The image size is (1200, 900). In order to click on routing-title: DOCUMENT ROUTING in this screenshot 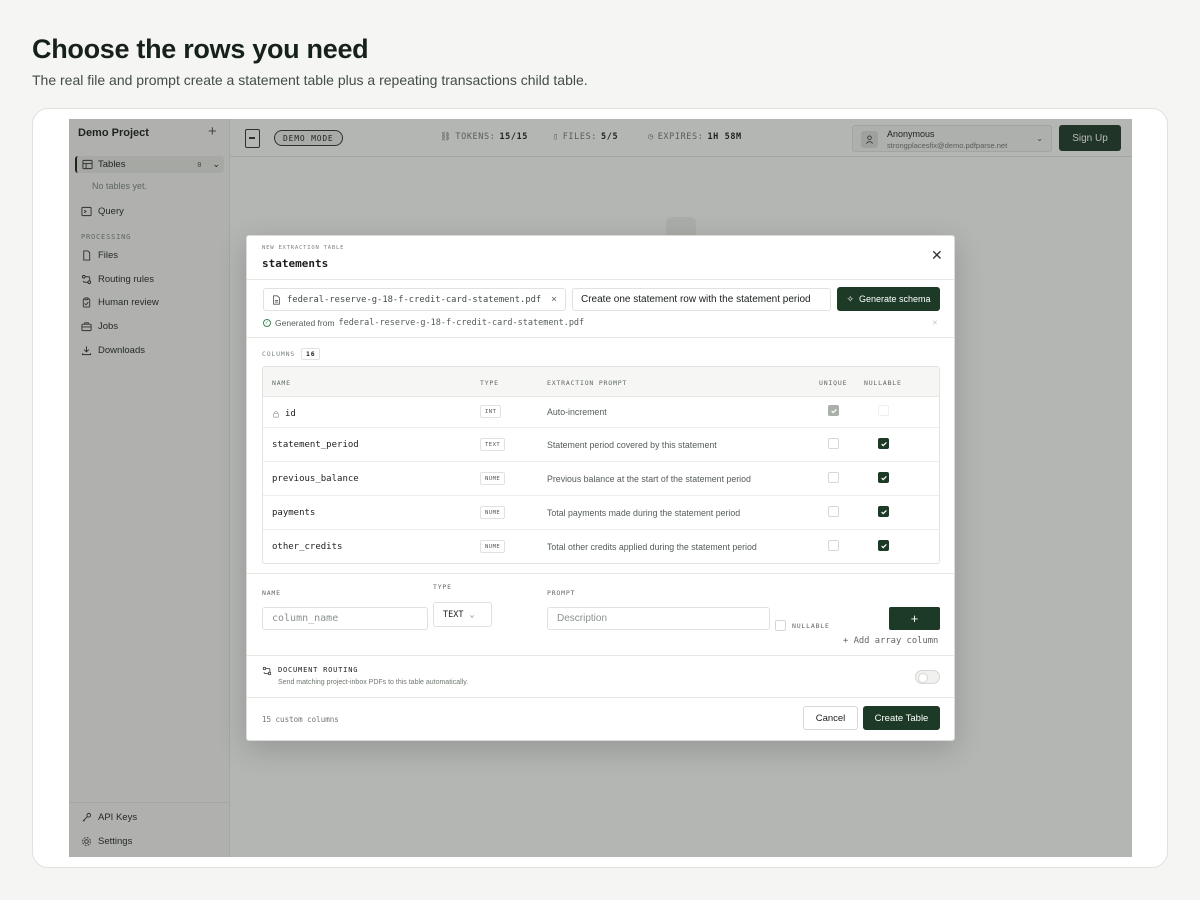, I will do `click(318, 670)`.